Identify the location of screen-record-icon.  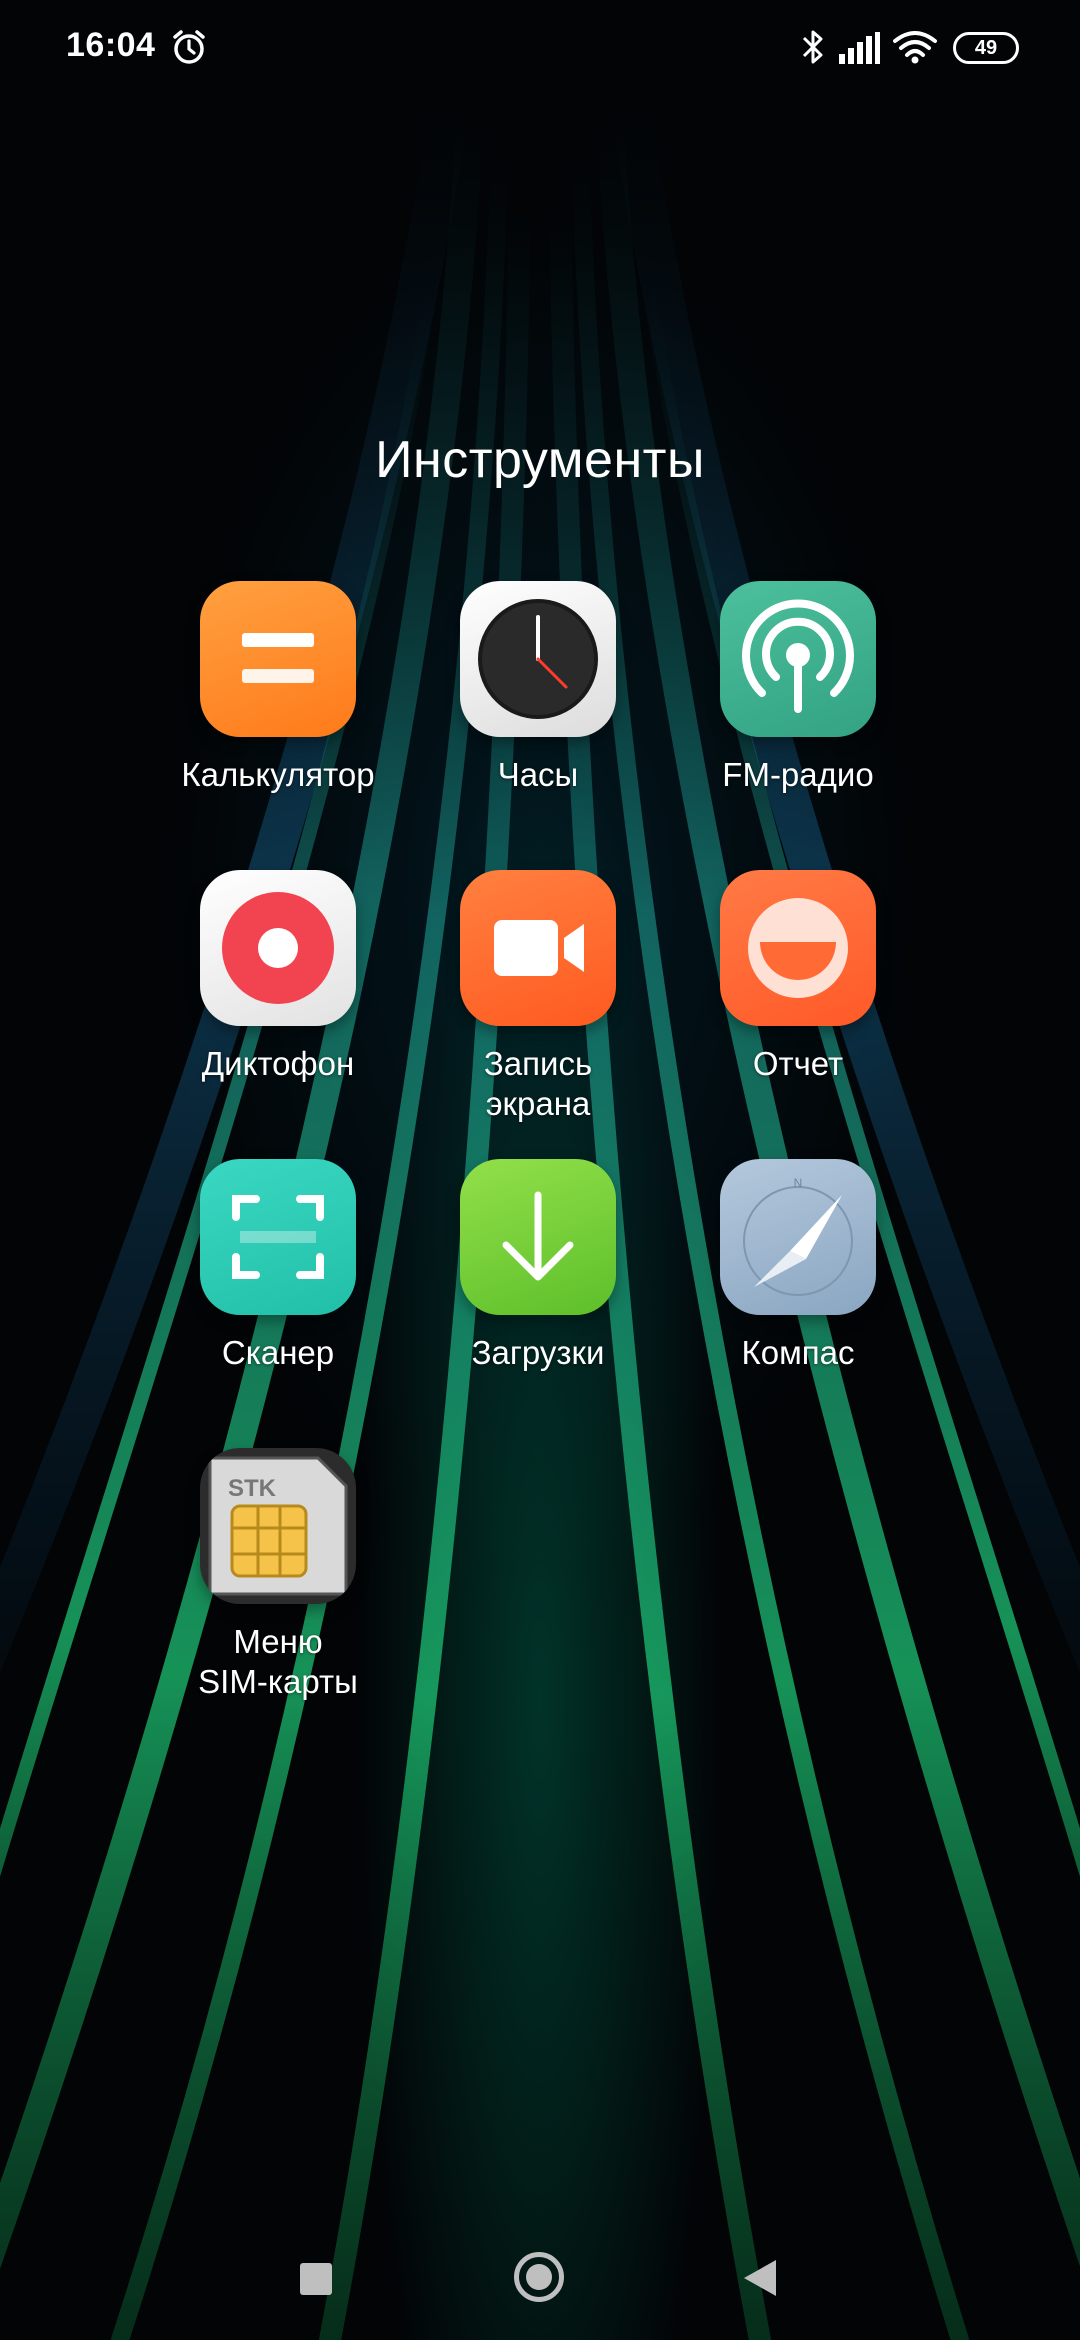
(538, 948).